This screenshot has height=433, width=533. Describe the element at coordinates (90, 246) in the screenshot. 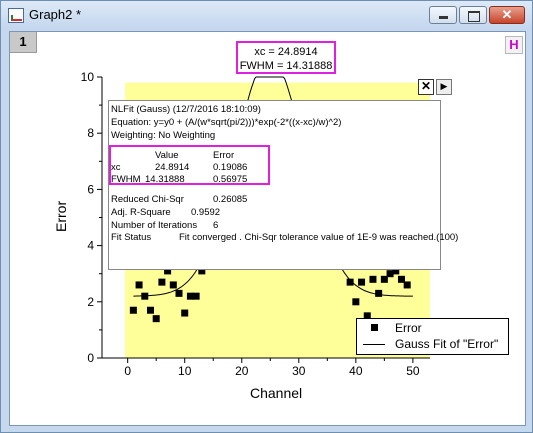

I see `y-tick-label: 4` at that location.